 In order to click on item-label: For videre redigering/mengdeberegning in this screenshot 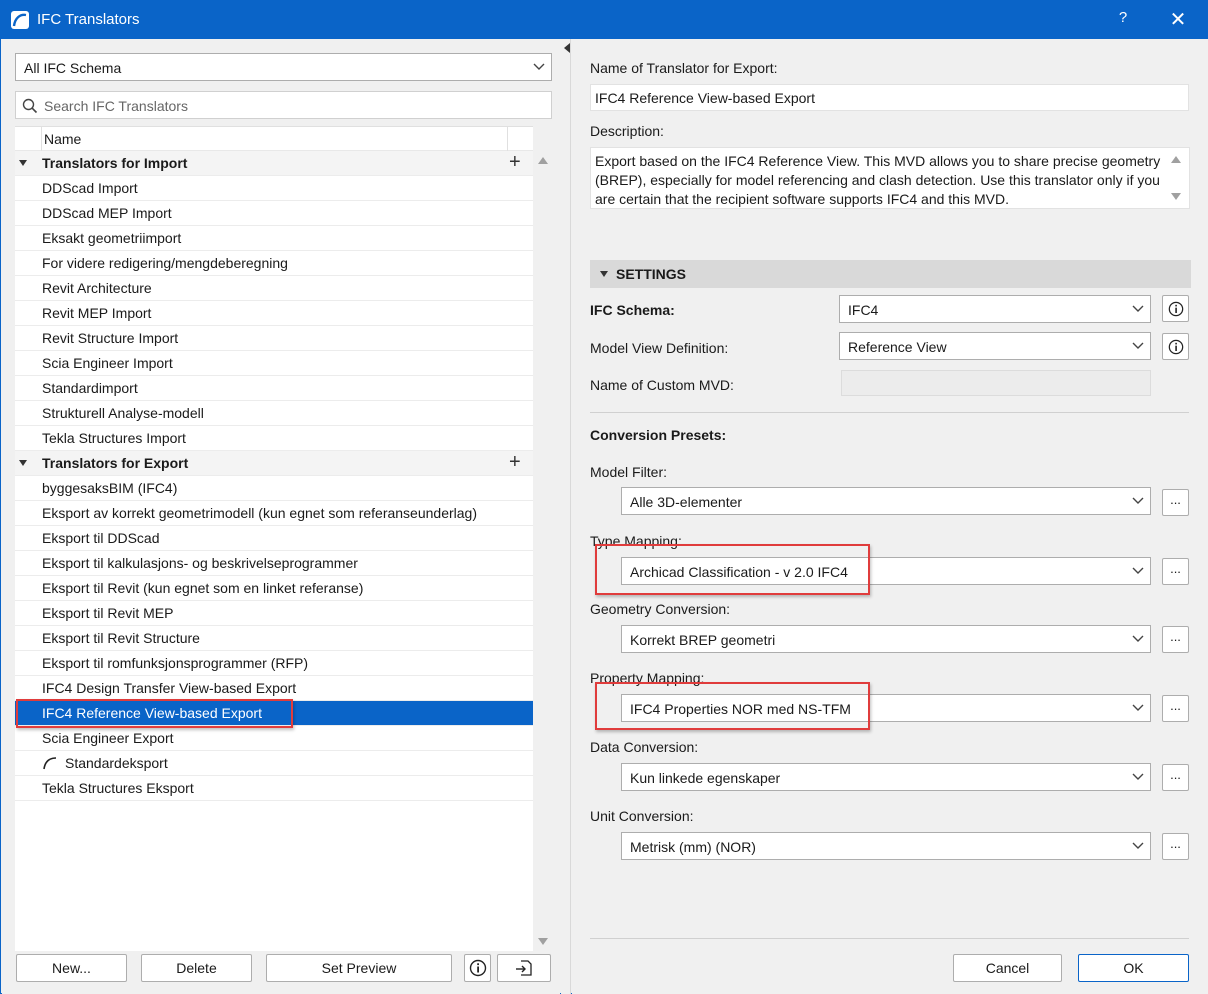, I will do `click(165, 263)`.